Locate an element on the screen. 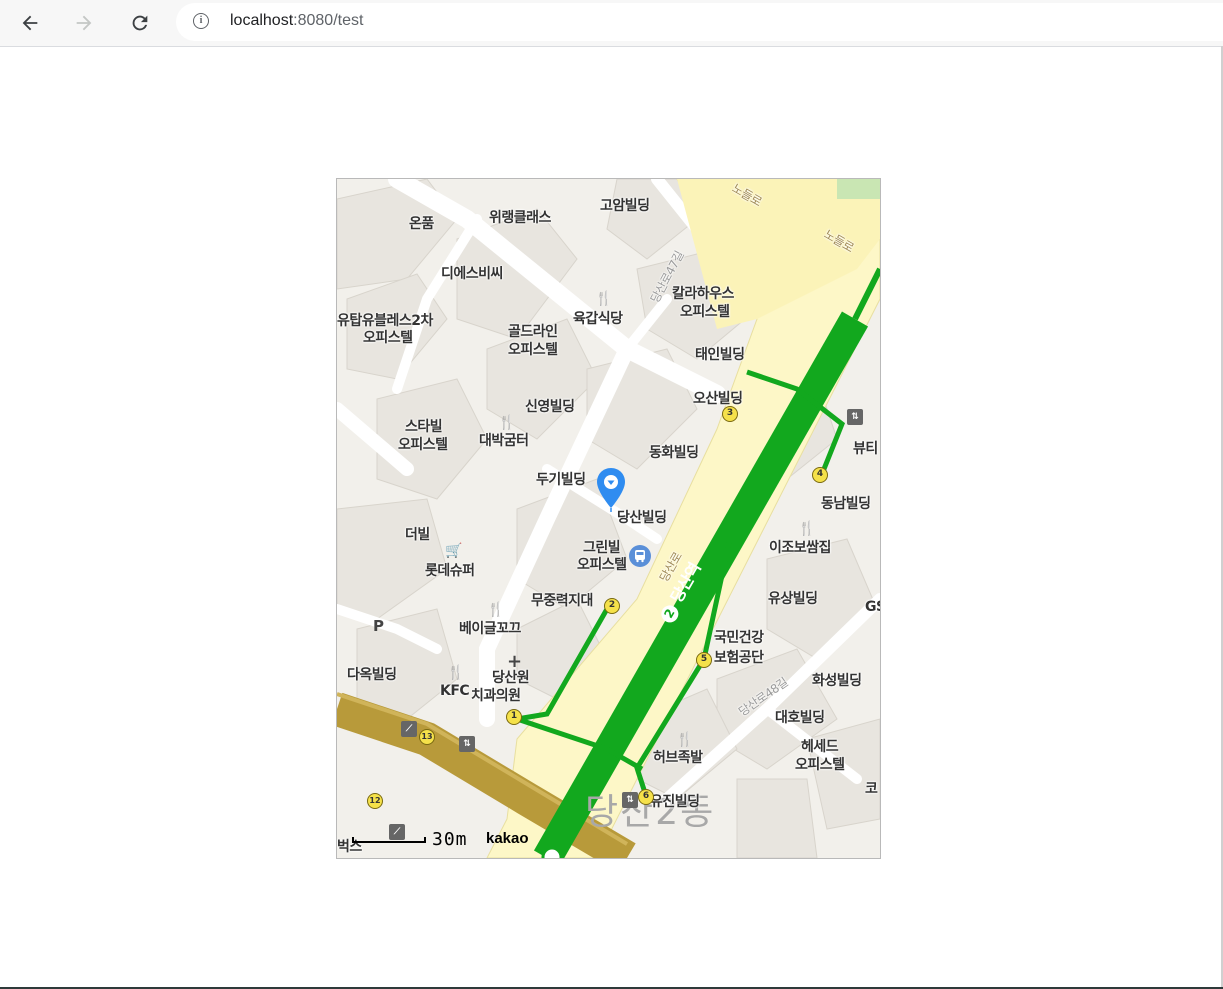 This screenshot has width=1223, height=989. place-label: 코 is located at coordinates (871, 789).